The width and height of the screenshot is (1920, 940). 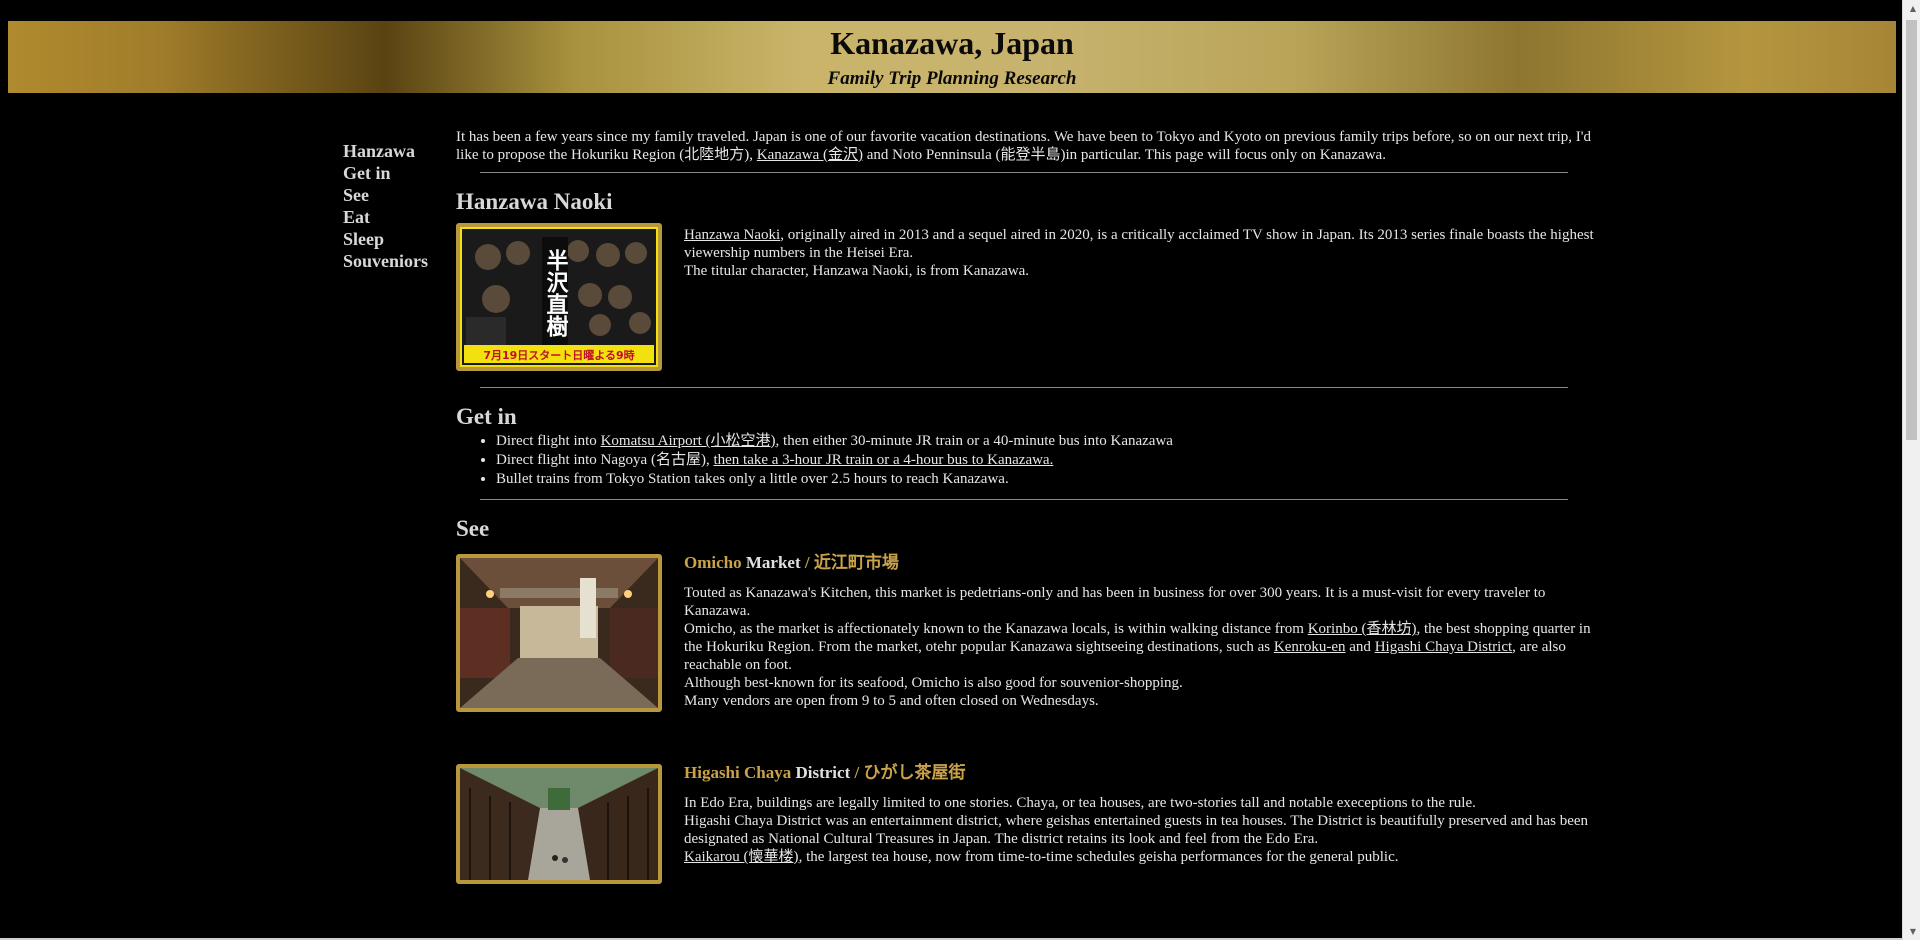 What do you see at coordinates (473, 528) in the screenshot?
I see `see-heading: See` at bounding box center [473, 528].